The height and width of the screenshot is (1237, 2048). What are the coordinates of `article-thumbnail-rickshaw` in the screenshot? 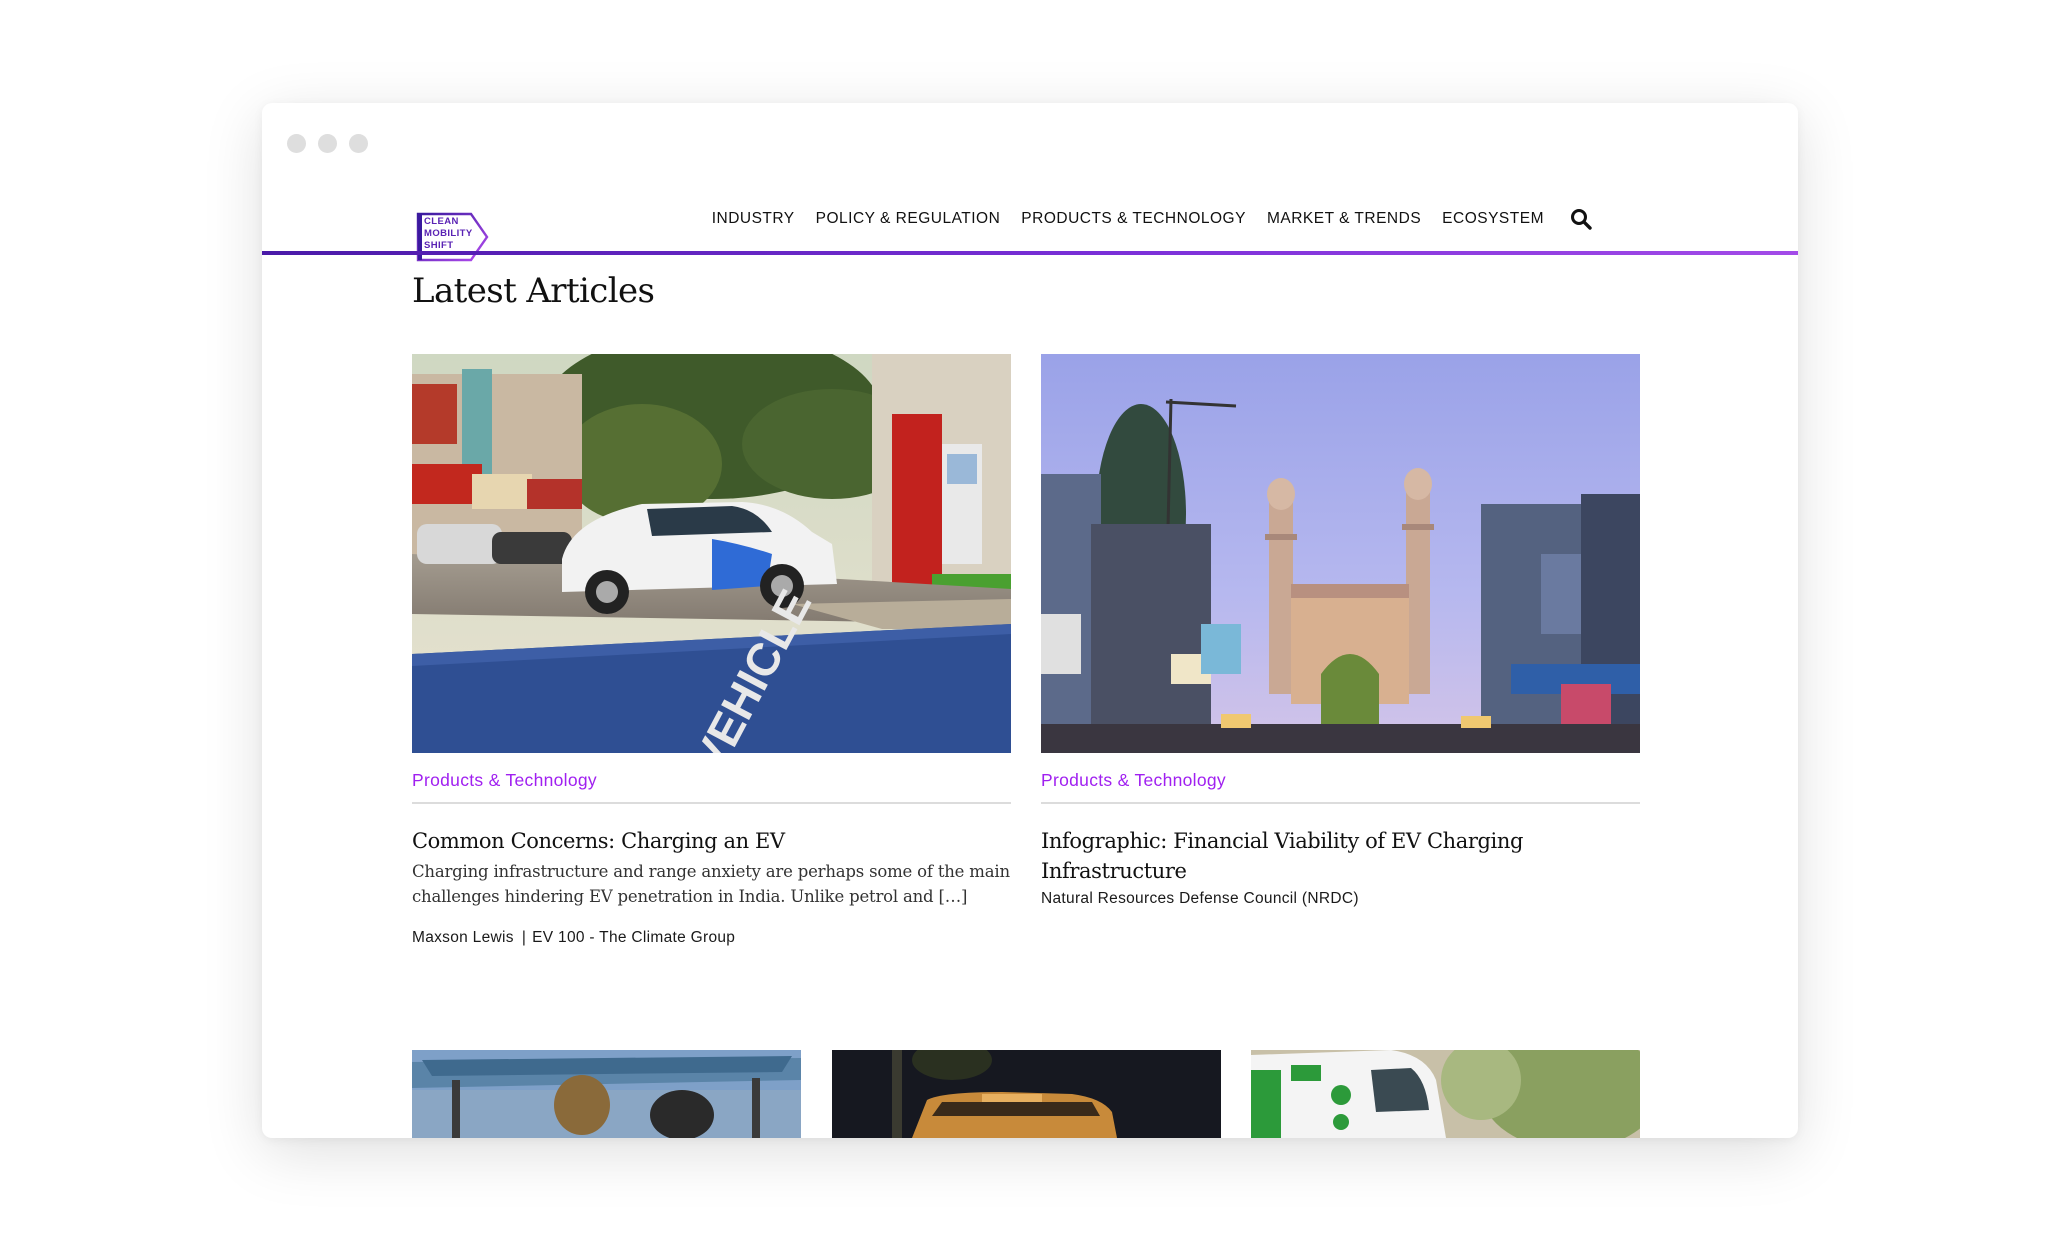 It's located at (606, 1094).